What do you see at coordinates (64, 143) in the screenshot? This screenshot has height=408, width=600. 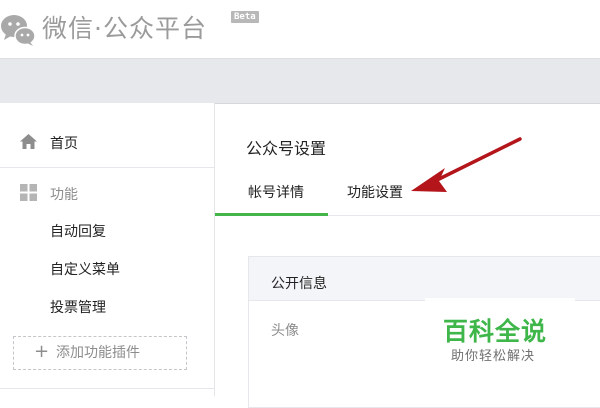 I see `sidebar-item-home-label: 首页` at bounding box center [64, 143].